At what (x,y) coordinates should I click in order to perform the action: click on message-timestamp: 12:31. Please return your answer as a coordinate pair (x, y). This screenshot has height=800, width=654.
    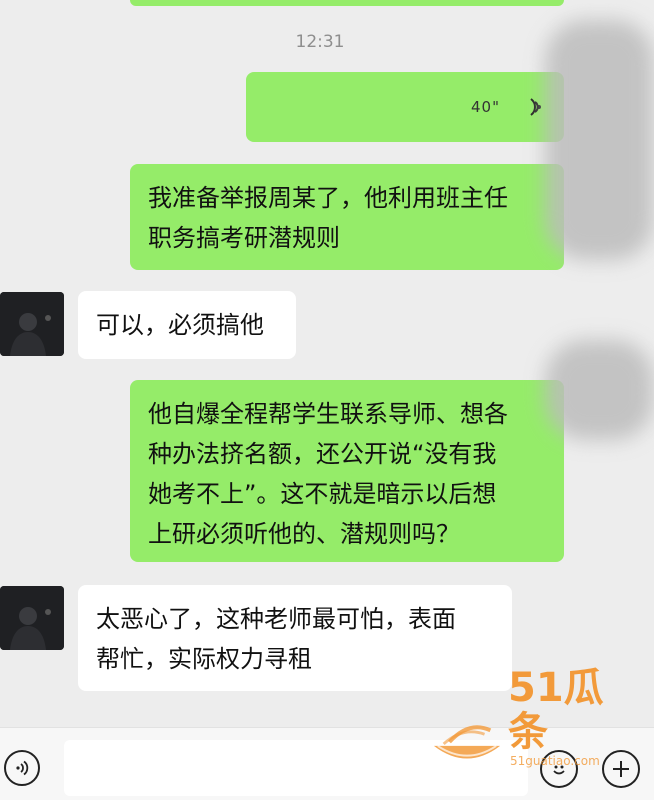
    Looking at the image, I should click on (320, 42).